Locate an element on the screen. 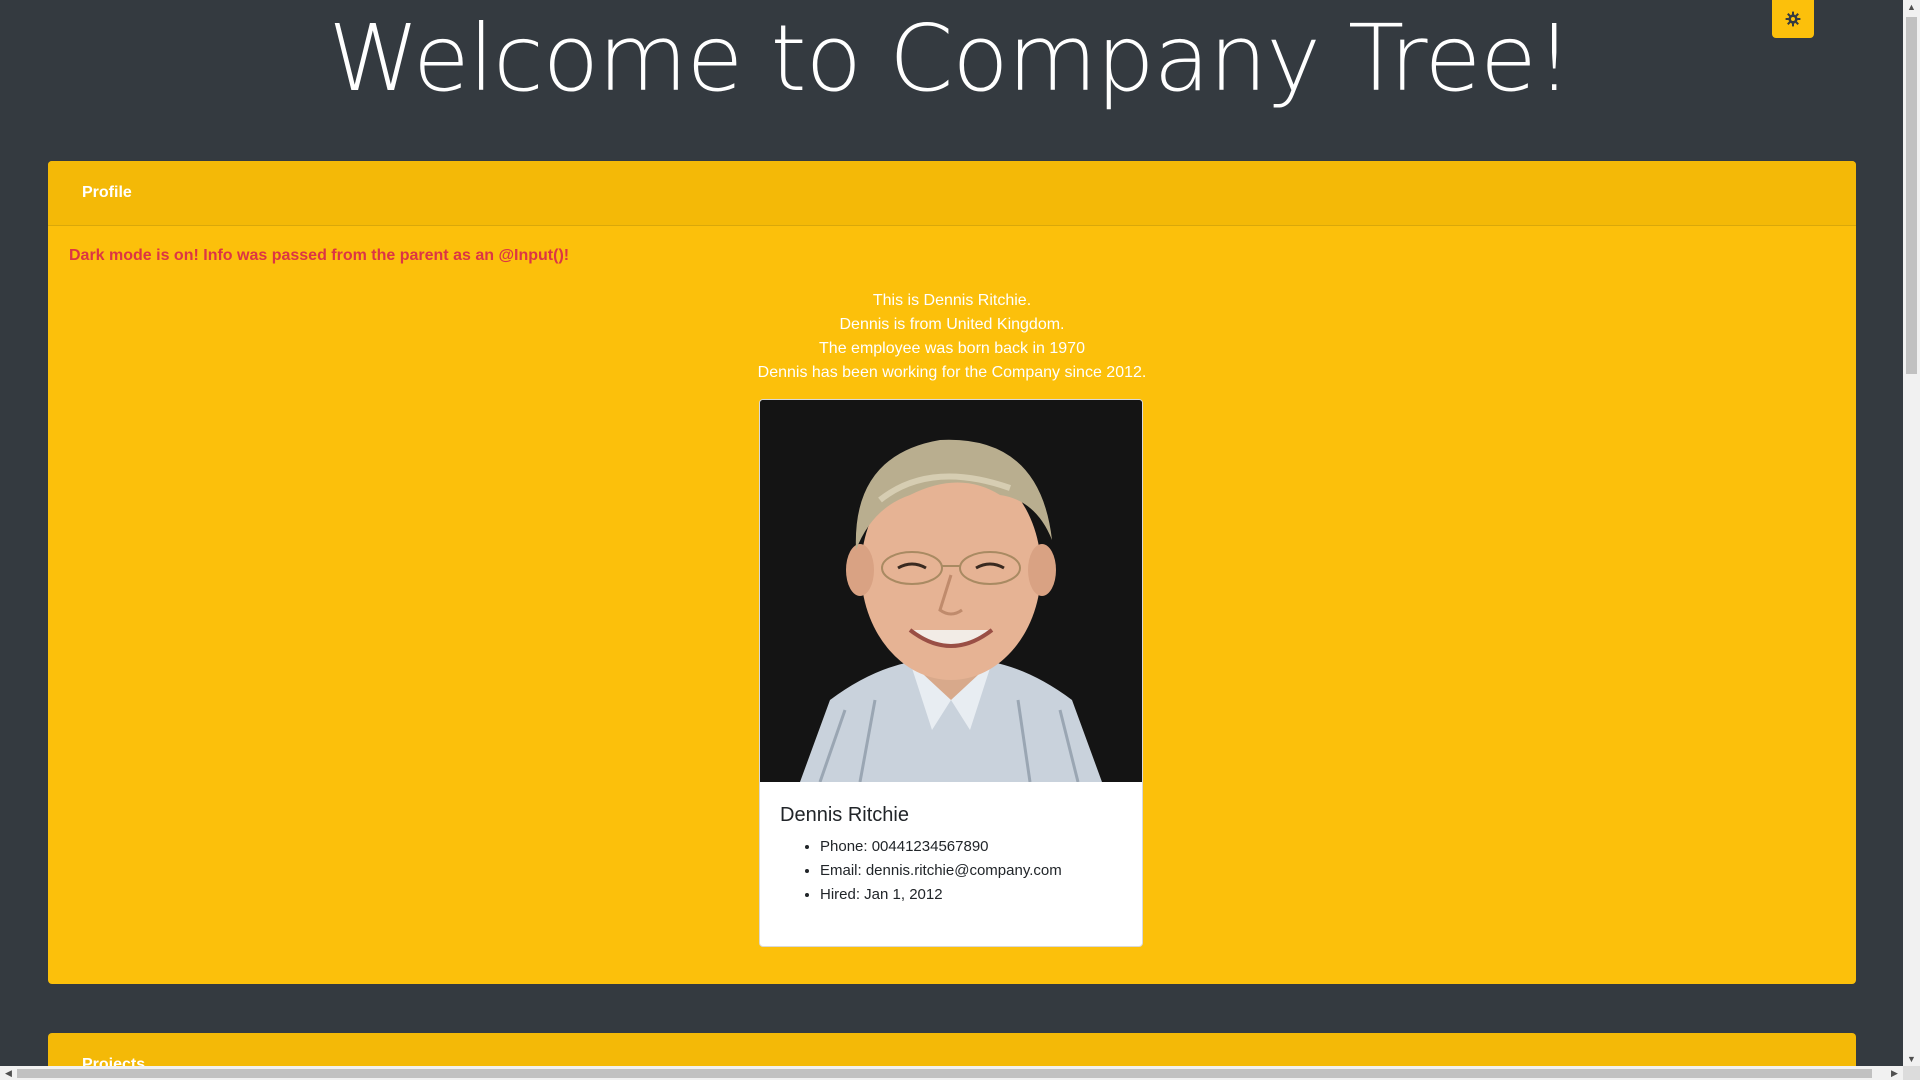 Image resolution: width=1920 pixels, height=1080 pixels. employee-hired: Hired: Jan 1, 2012 is located at coordinates (981, 895).